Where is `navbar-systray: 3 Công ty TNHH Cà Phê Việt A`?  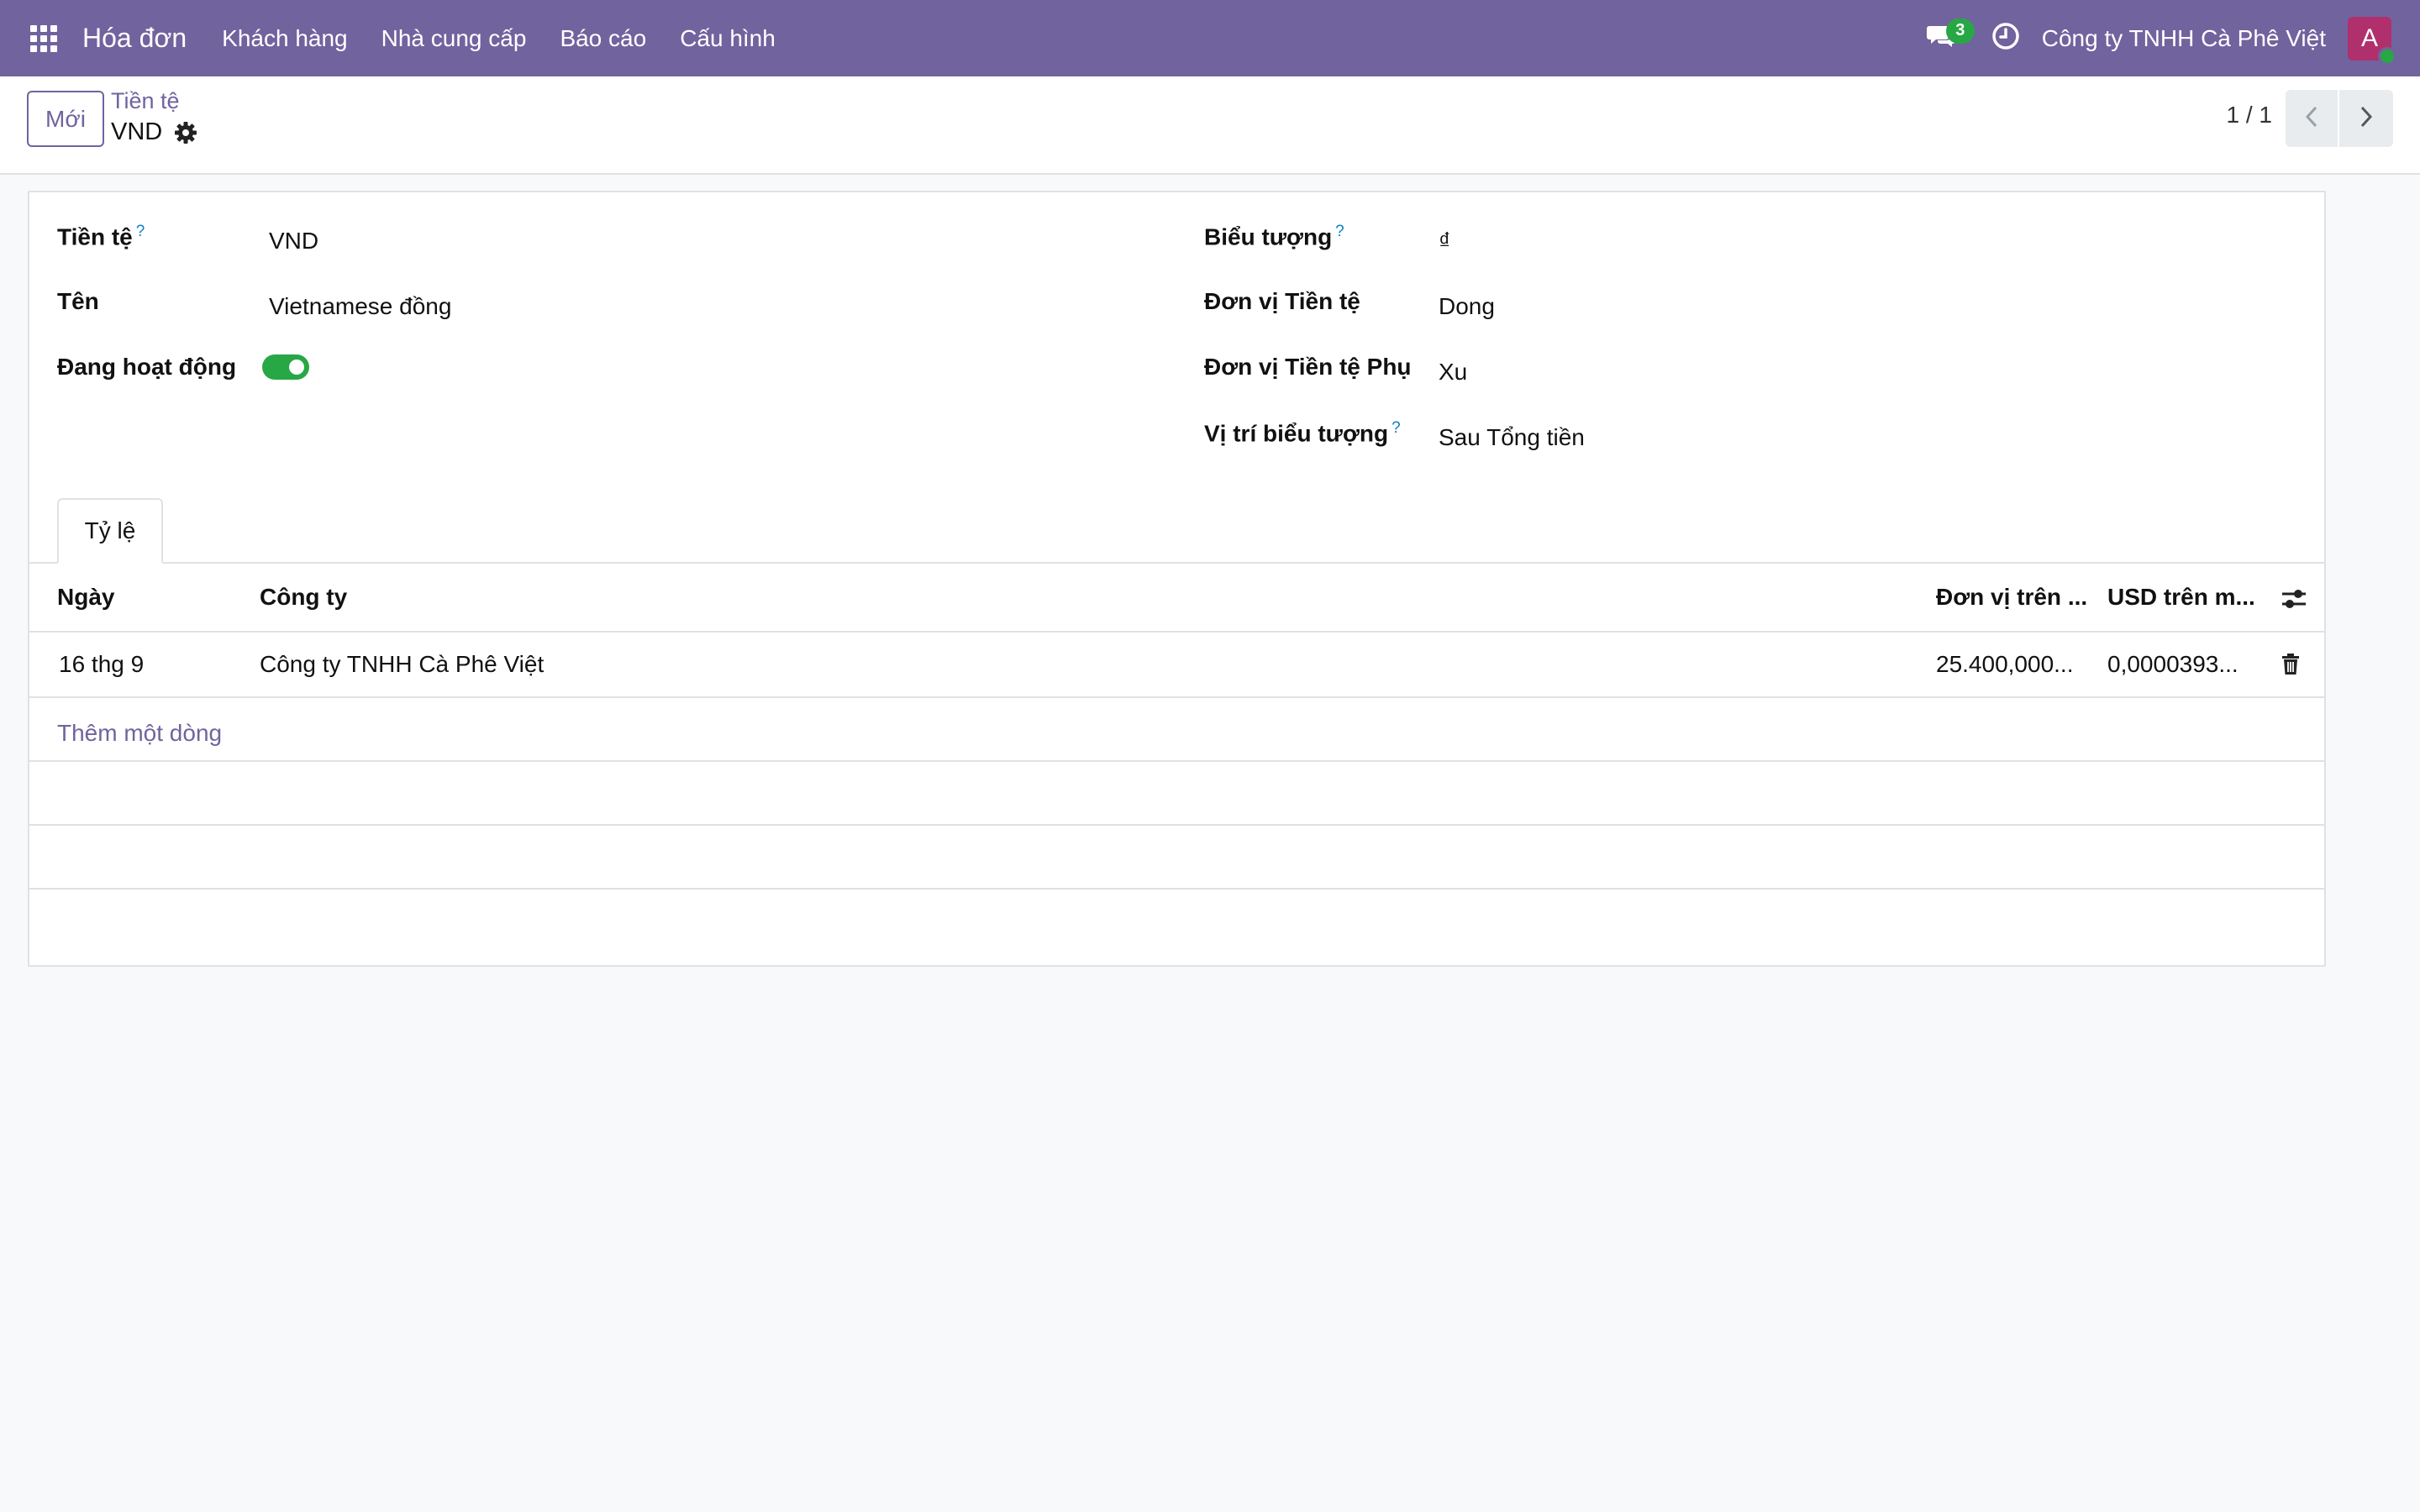 navbar-systray: 3 Công ty TNHH Cà Phê Việt A is located at coordinates (2168, 38).